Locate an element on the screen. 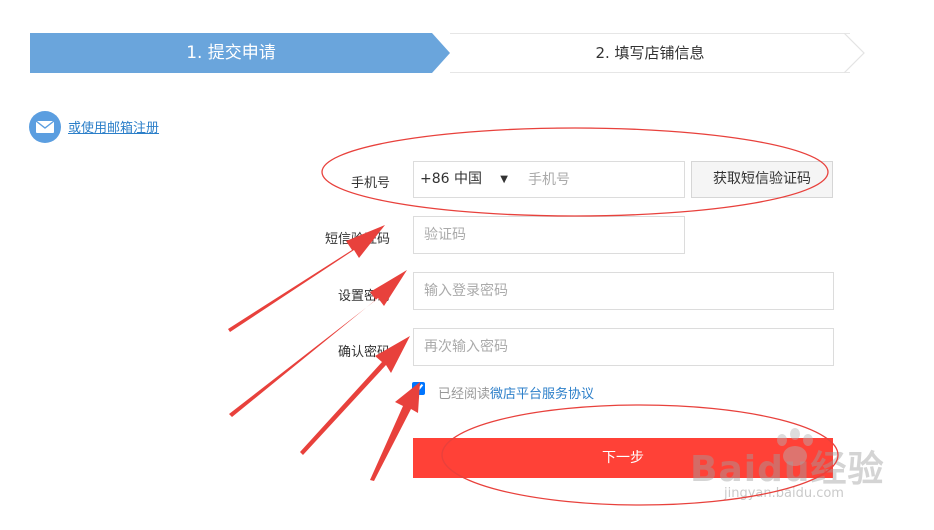  phone-label: 手机号 is located at coordinates (370, 183).